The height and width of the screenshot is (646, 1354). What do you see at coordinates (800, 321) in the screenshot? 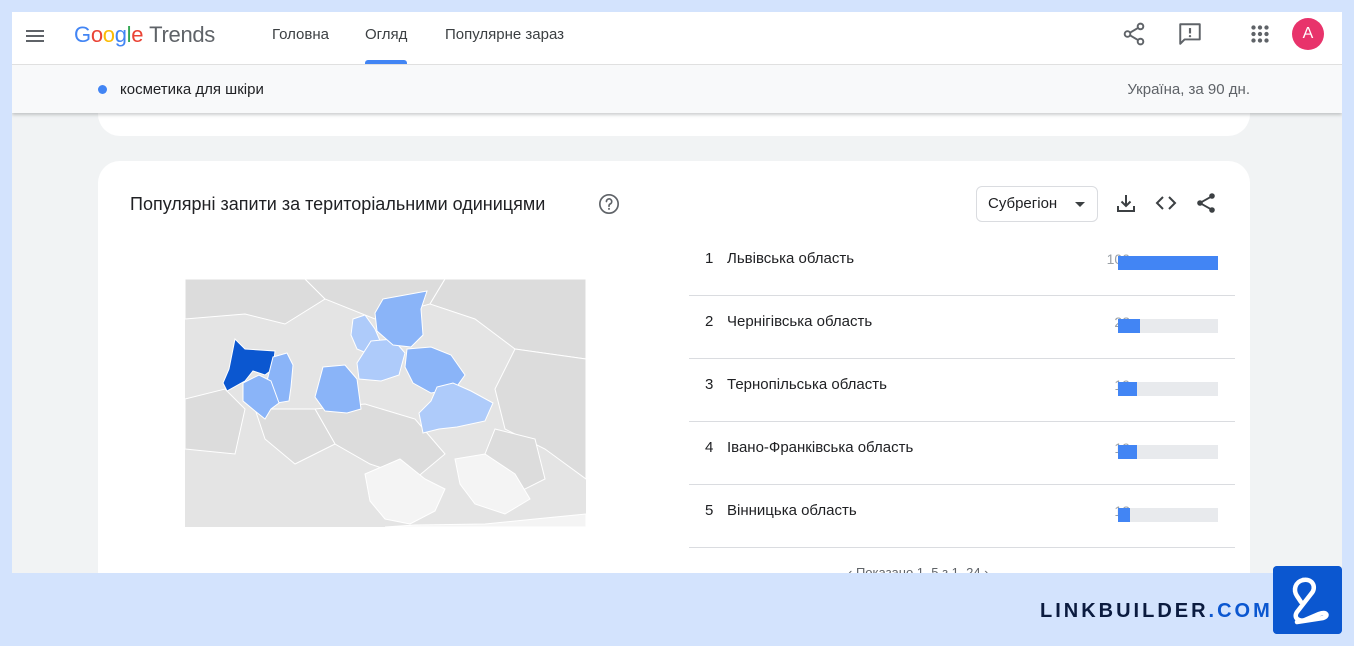
I see `row-region-name: Чернігівська область` at bounding box center [800, 321].